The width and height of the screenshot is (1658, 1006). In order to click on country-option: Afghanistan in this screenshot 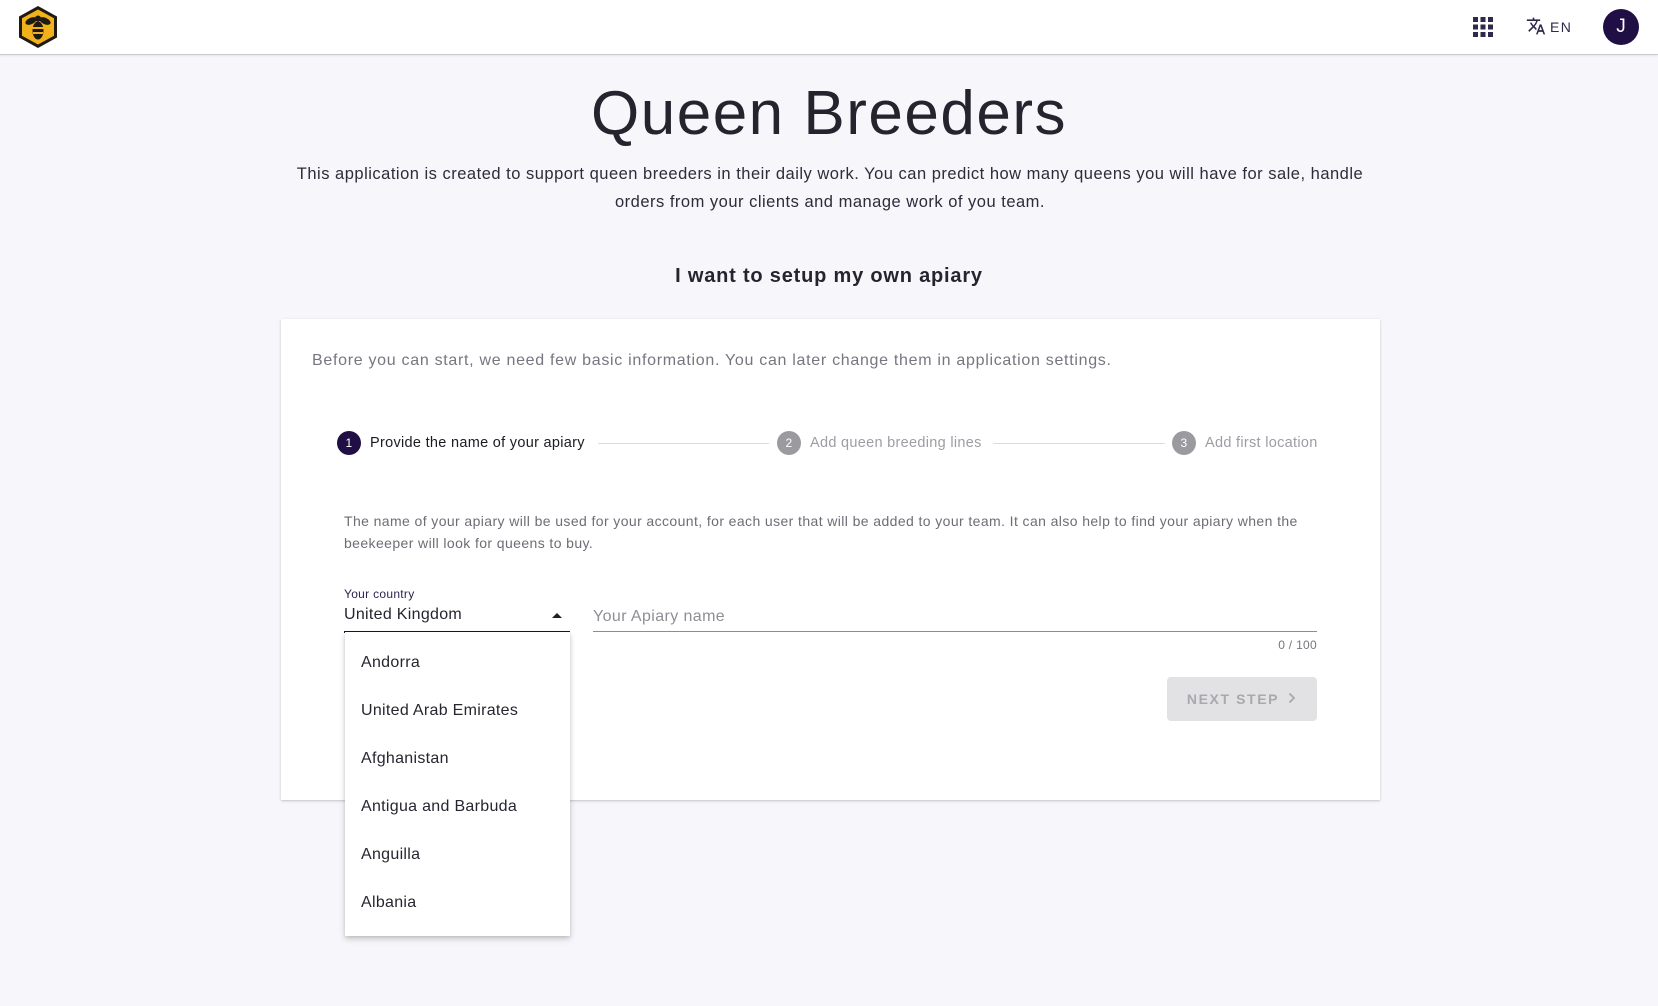, I will do `click(457, 759)`.